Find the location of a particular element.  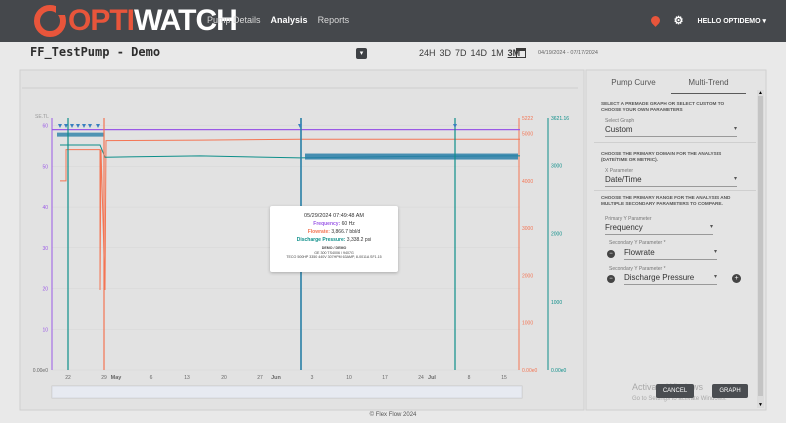

pump-dropdown-button: ▾ is located at coordinates (361, 53).